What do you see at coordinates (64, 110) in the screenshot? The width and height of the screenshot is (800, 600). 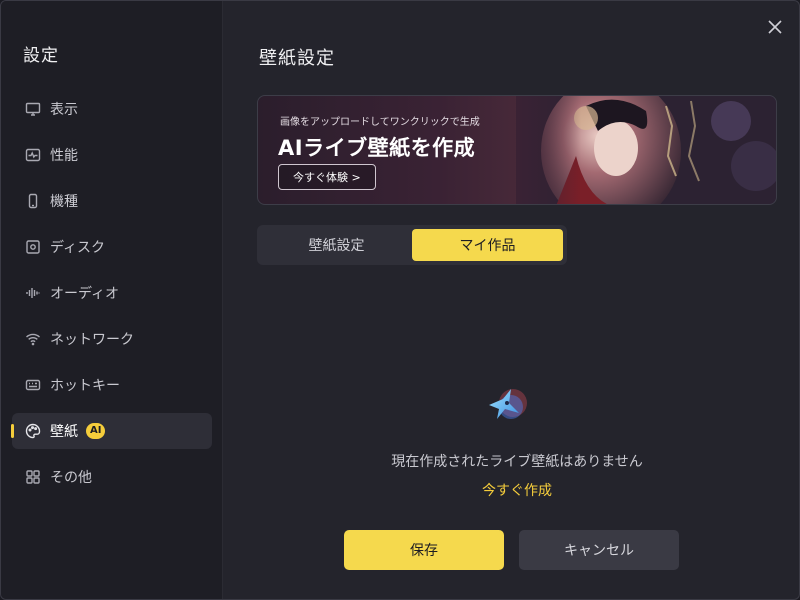 I see `sidebar-item-label: 表示` at bounding box center [64, 110].